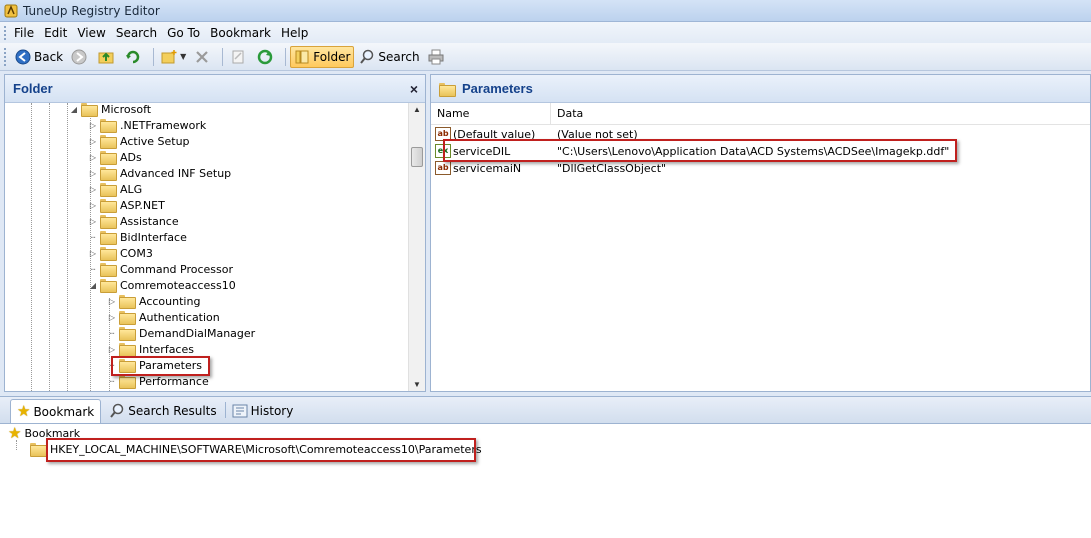  I want to click on tree-item-label: ALG, so click(131, 189).